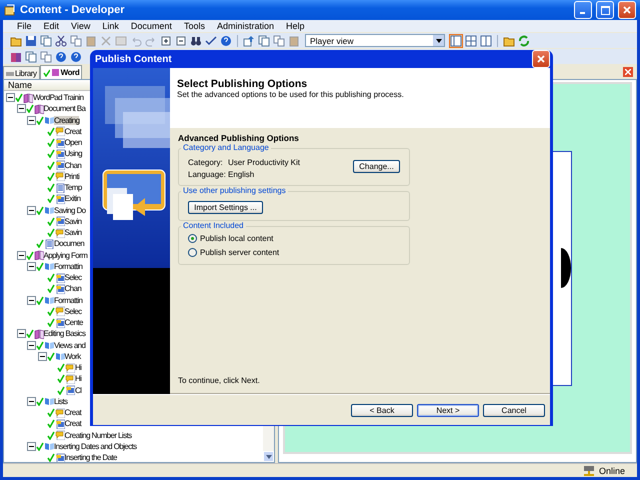 This screenshot has height=480, width=640. I want to click on menu-item: Tools, so click(194, 26).